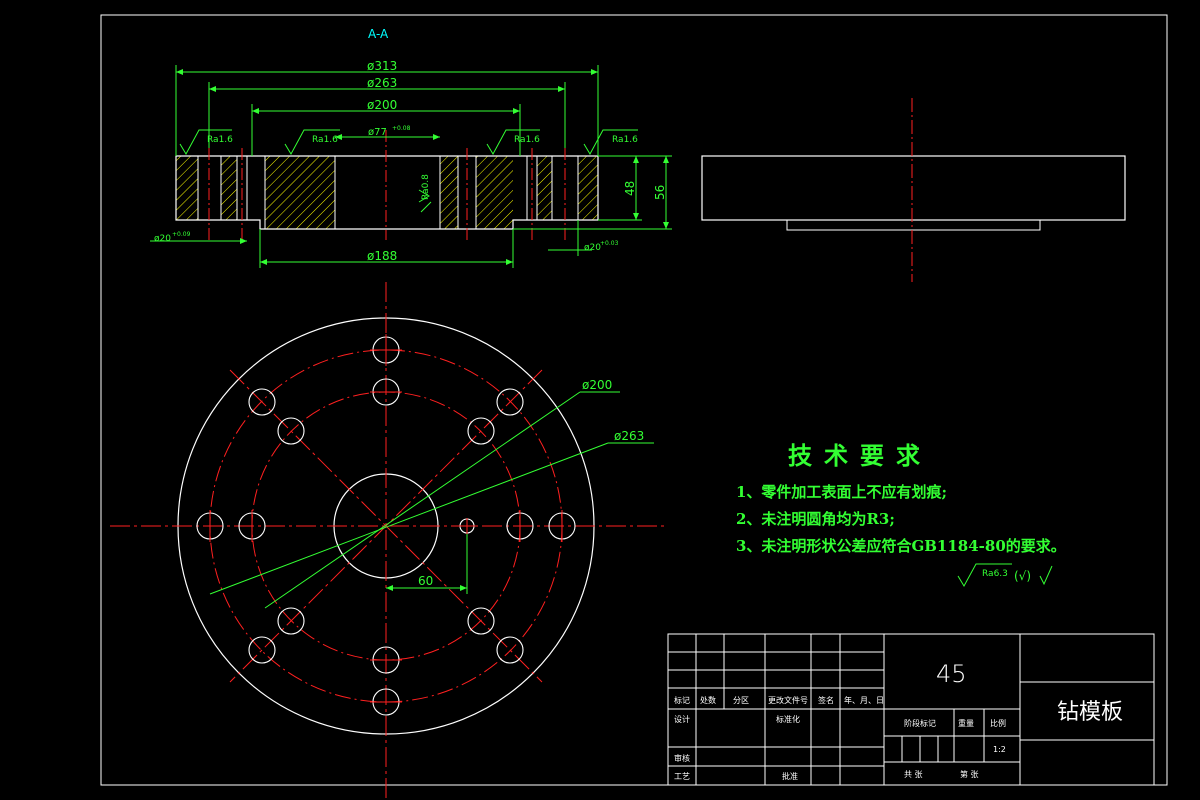  Describe the element at coordinates (382, 105) in the screenshot. I see `dim-d200: ø200` at that location.